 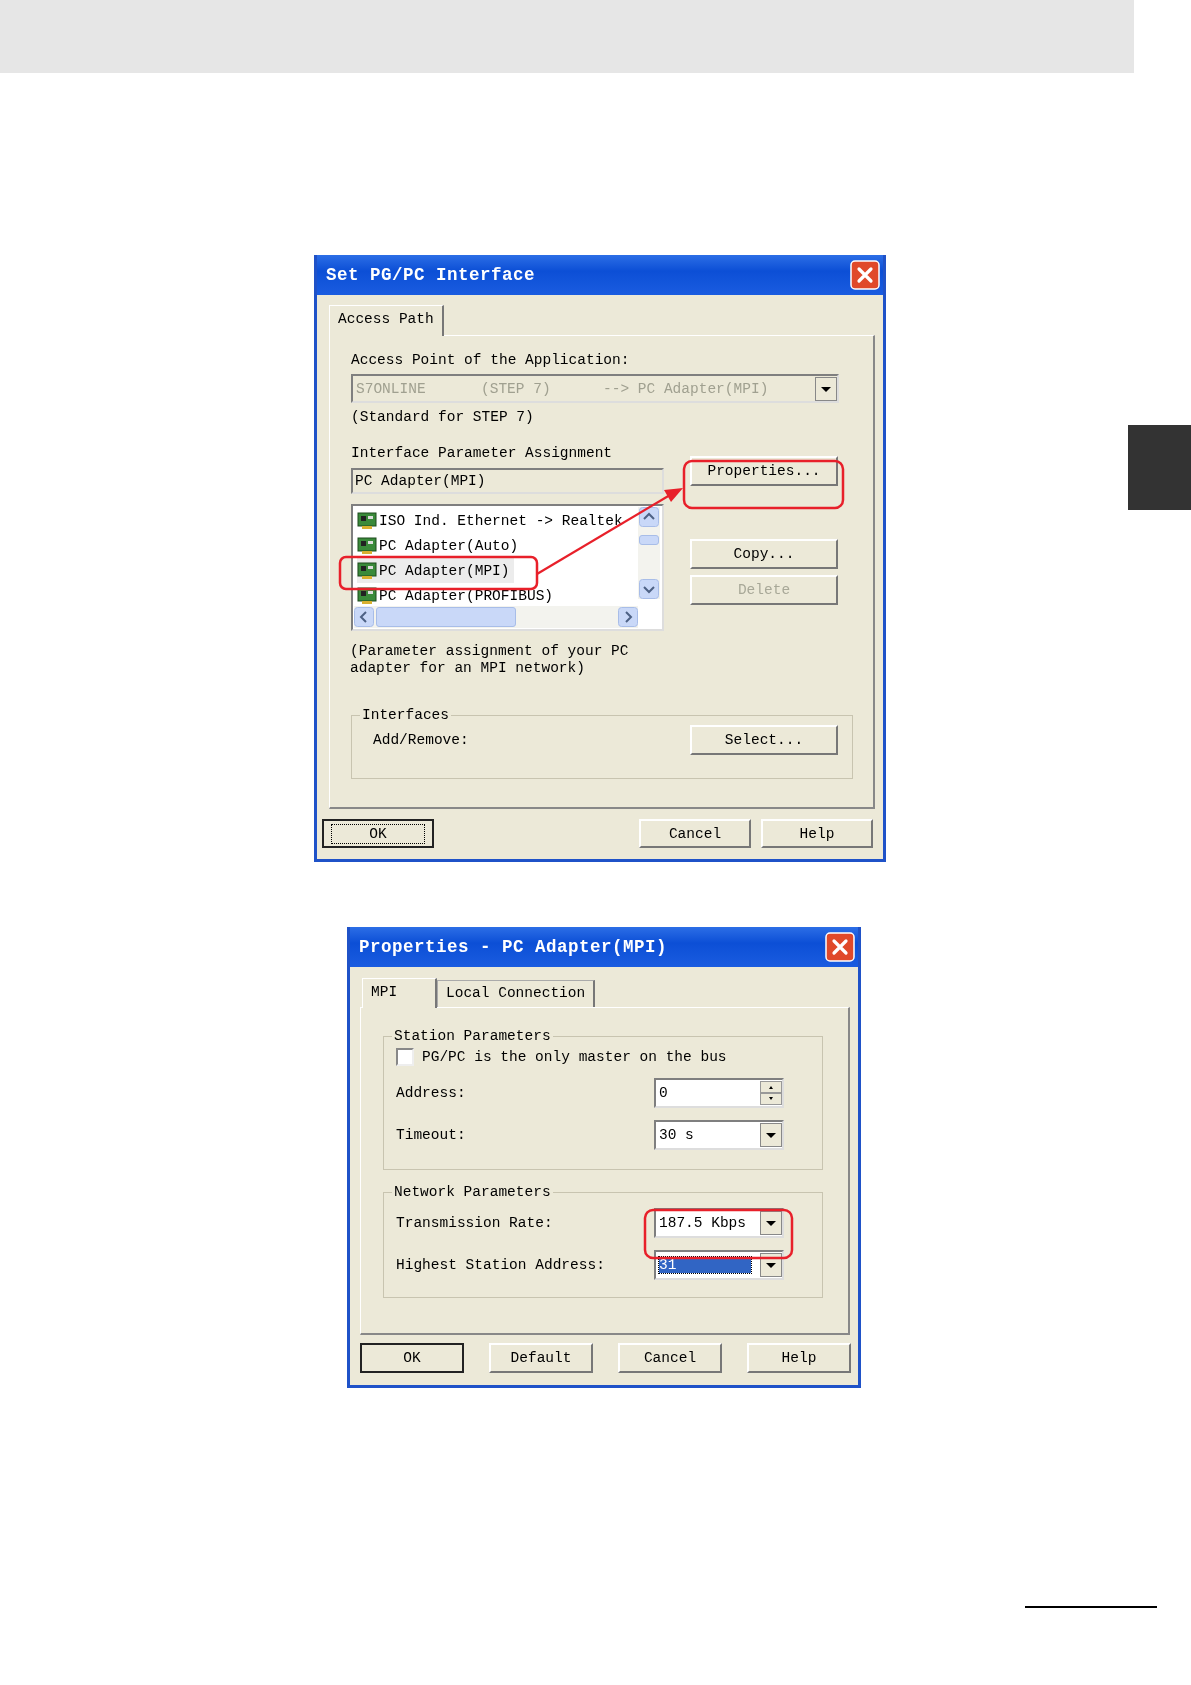 I want to click on tab: MPI, so click(x=399, y=993).